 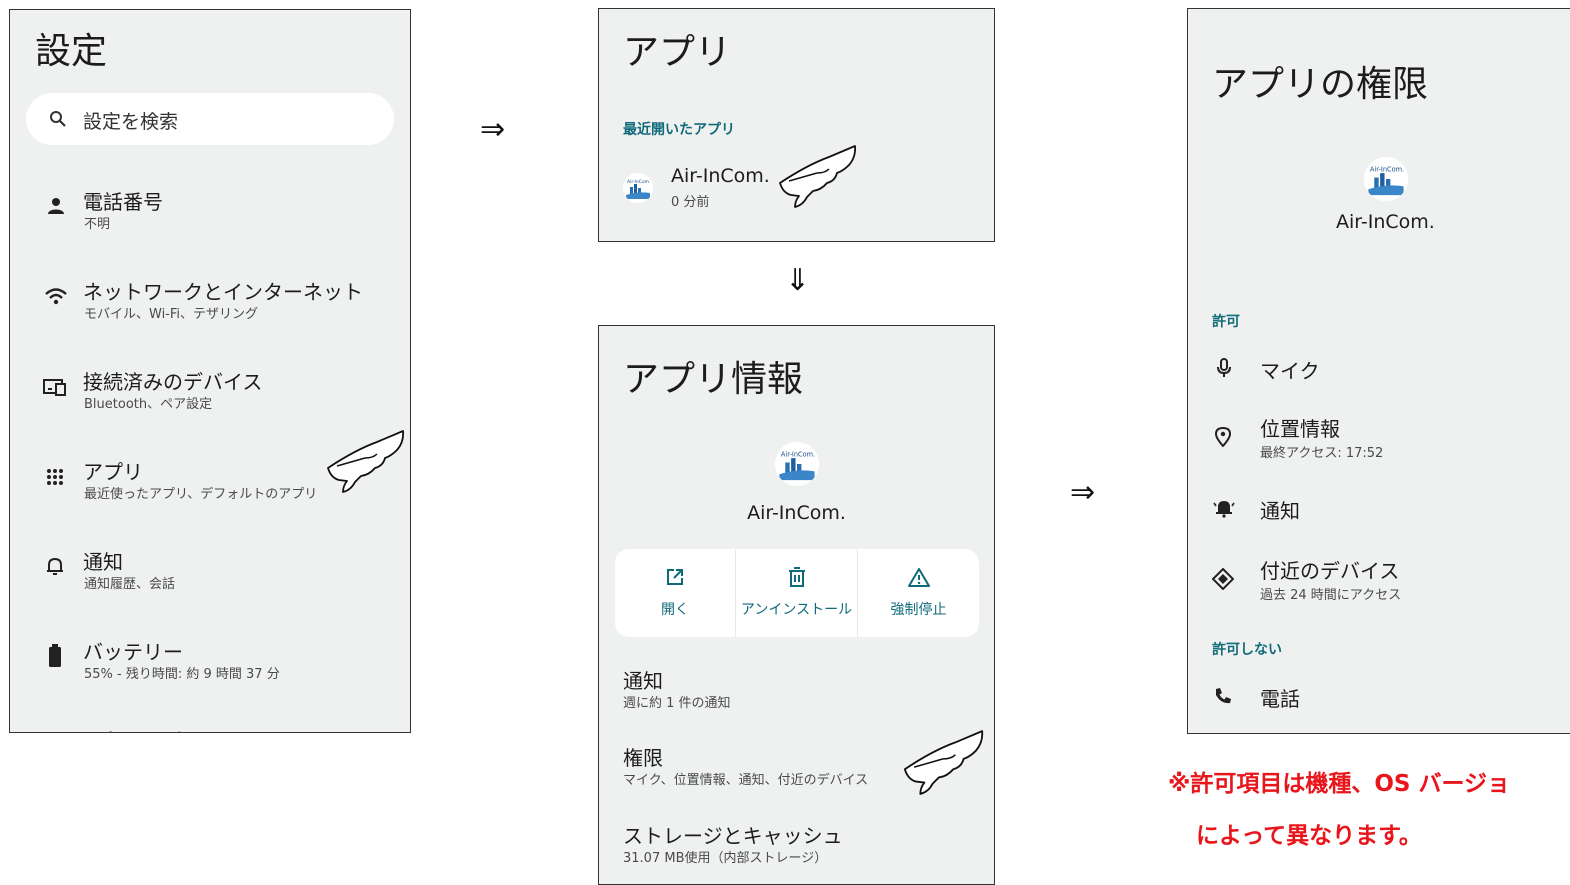 I want to click on allowed-header: 許可, so click(x=1226, y=322).